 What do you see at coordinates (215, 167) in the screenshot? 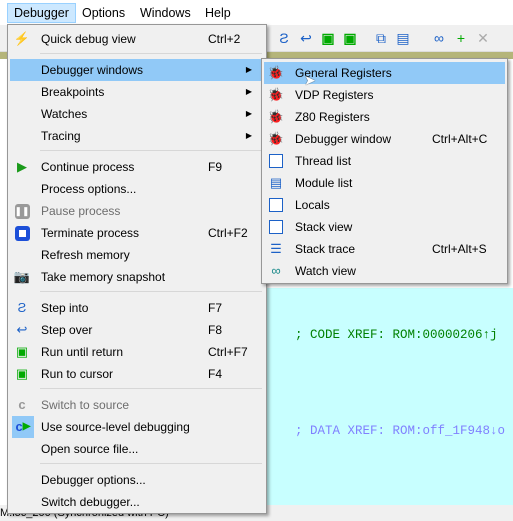
I see `shortcut: F9` at bounding box center [215, 167].